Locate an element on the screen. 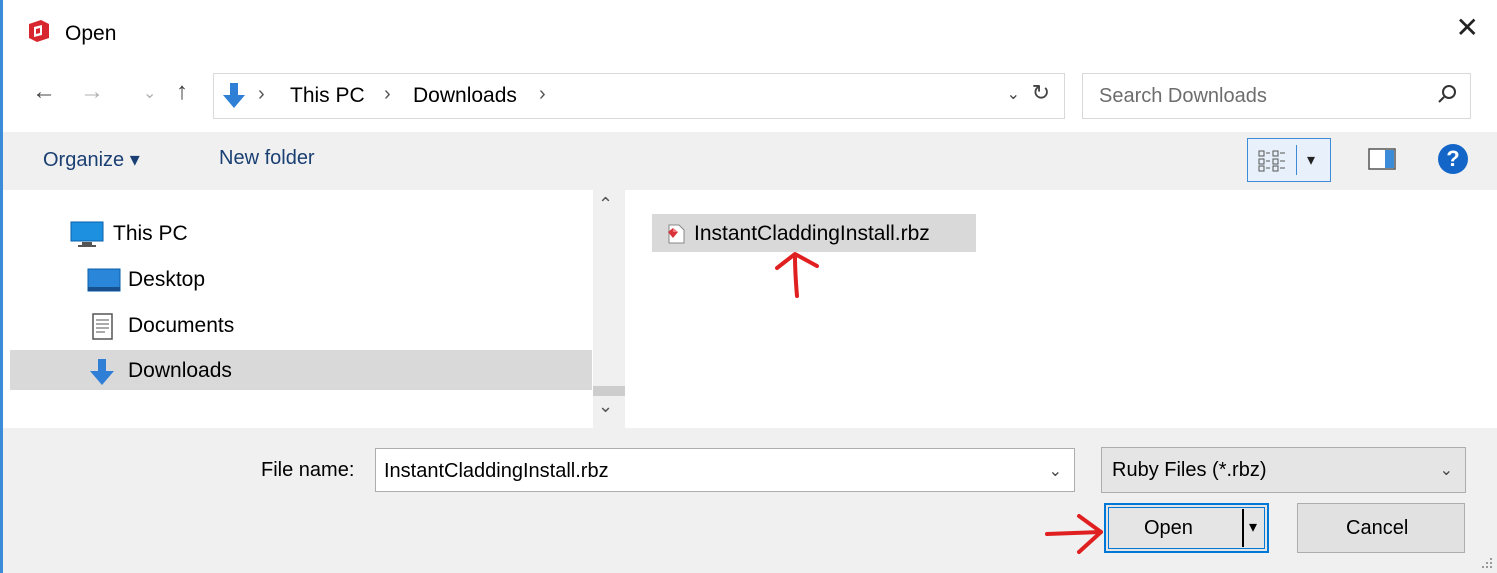  breadcrumb-this-pc: This PC is located at coordinates (327, 96).